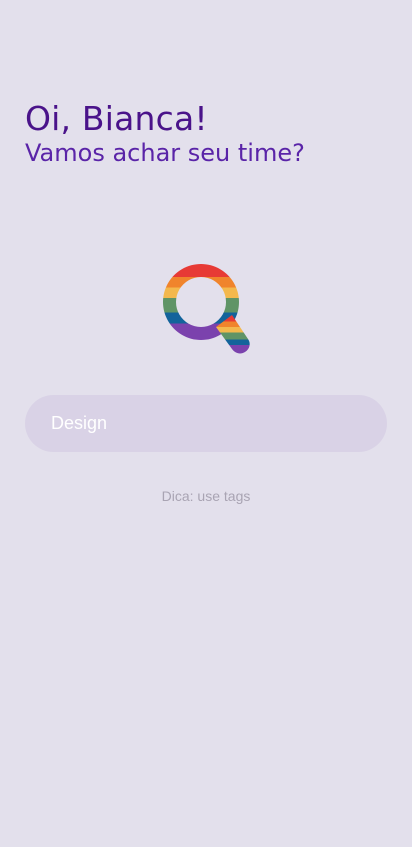 The height and width of the screenshot is (847, 412). Describe the element at coordinates (116, 118) in the screenshot. I see `greeting-title: Oi, Bianca!` at that location.